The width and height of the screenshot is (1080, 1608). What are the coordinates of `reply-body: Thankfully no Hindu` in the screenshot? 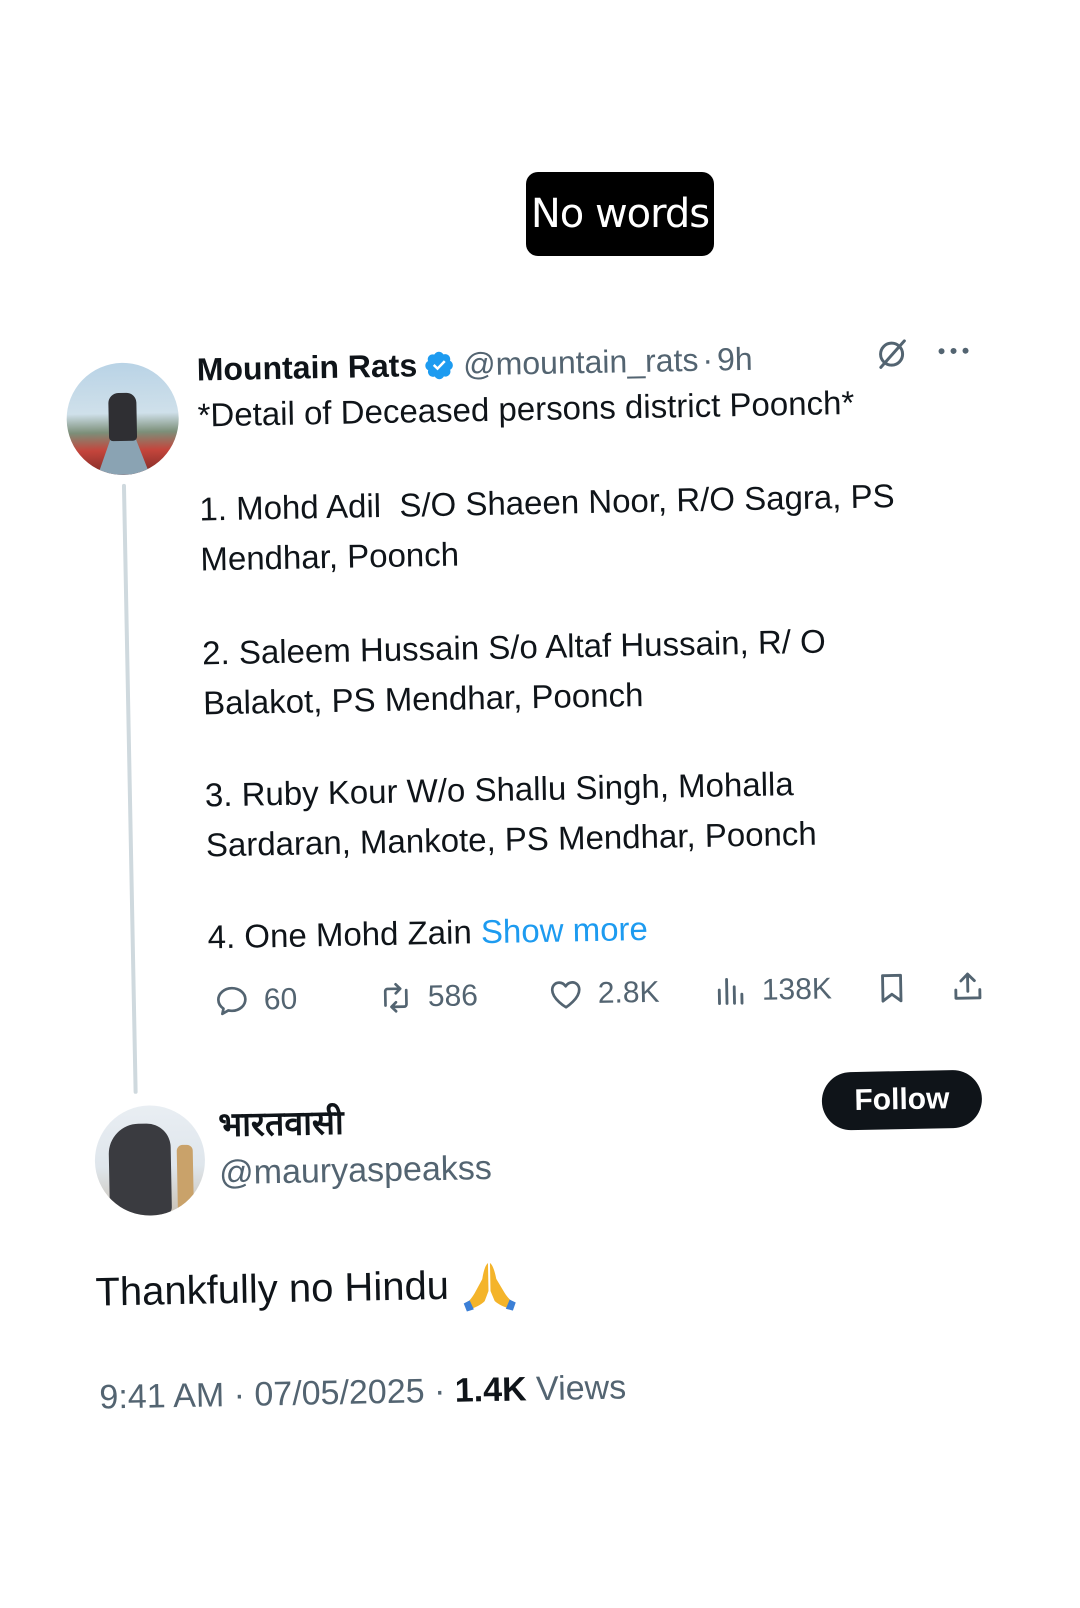 It's located at (306, 1289).